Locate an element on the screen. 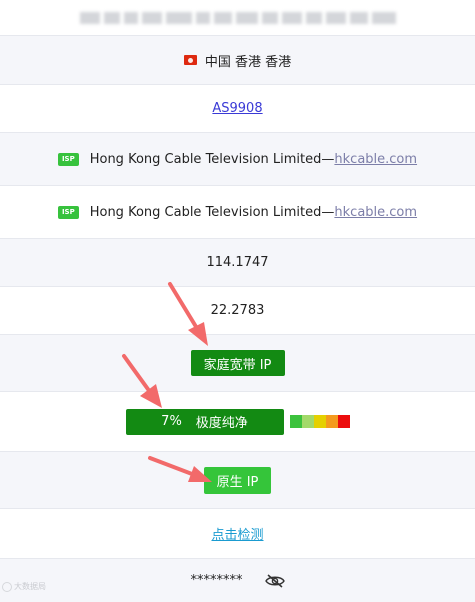 The height and width of the screenshot is (602, 475). latitude-value: 22.2783 is located at coordinates (237, 310).